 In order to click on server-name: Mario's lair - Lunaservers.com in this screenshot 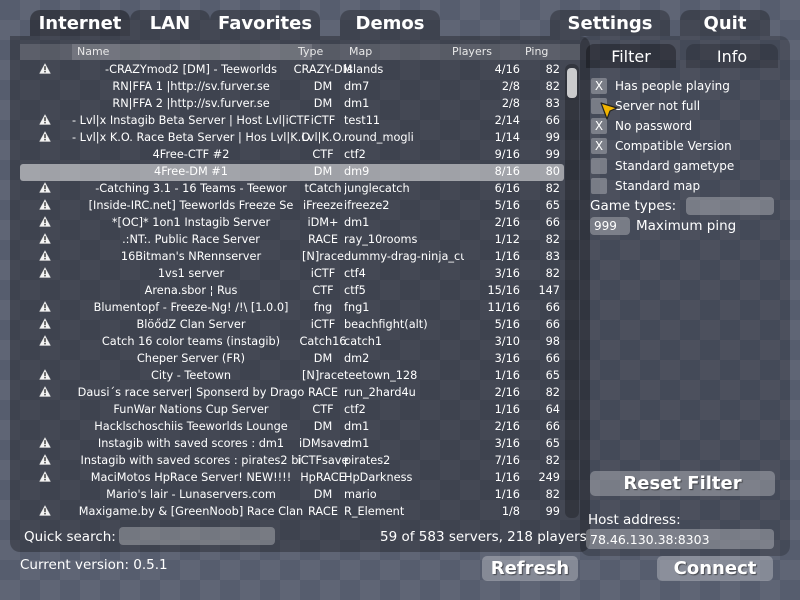, I will do `click(191, 494)`.